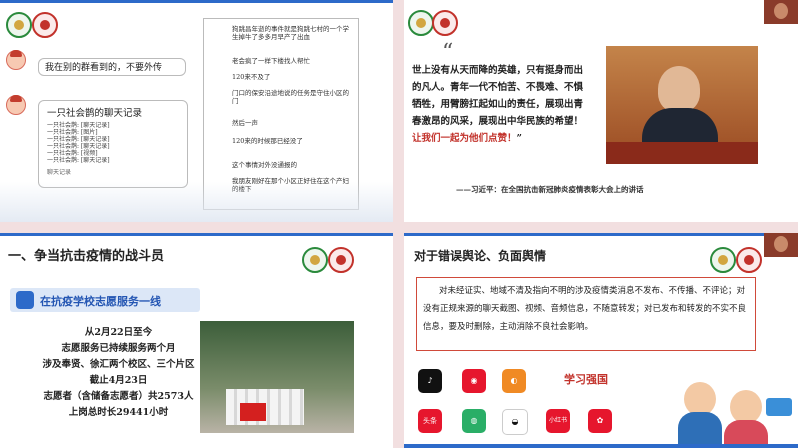 The width and height of the screenshot is (798, 448). Describe the element at coordinates (464, 138) in the screenshot. I see `quote-highlight: 让我们一起为他们点赞！` at that location.